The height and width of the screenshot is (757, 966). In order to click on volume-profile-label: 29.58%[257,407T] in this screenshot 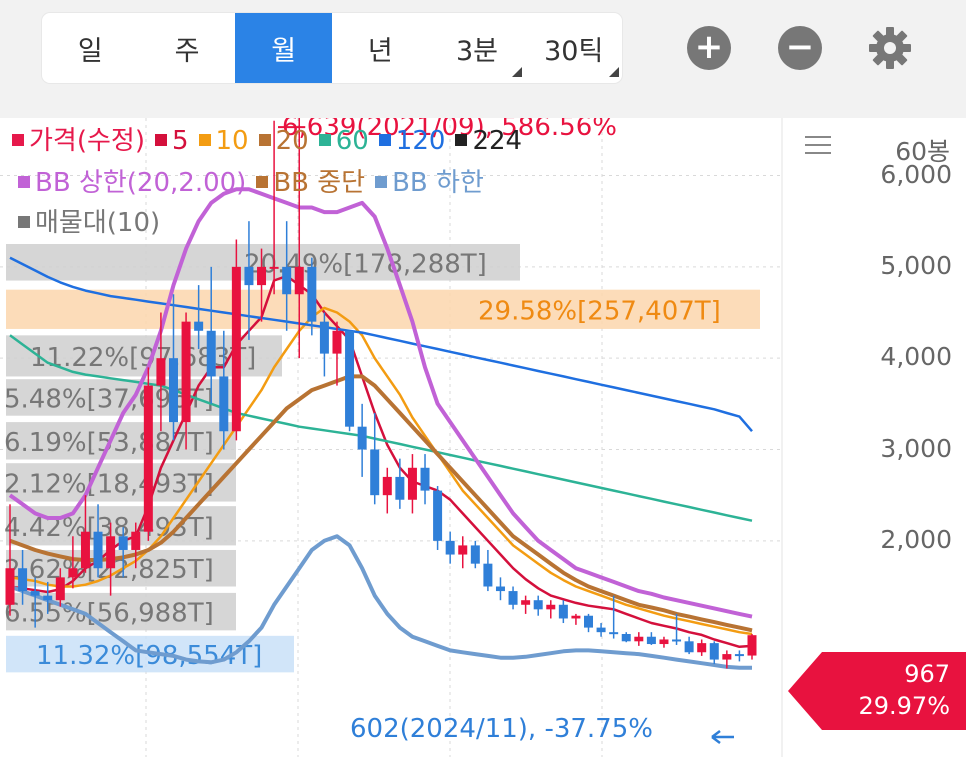, I will do `click(599, 311)`.